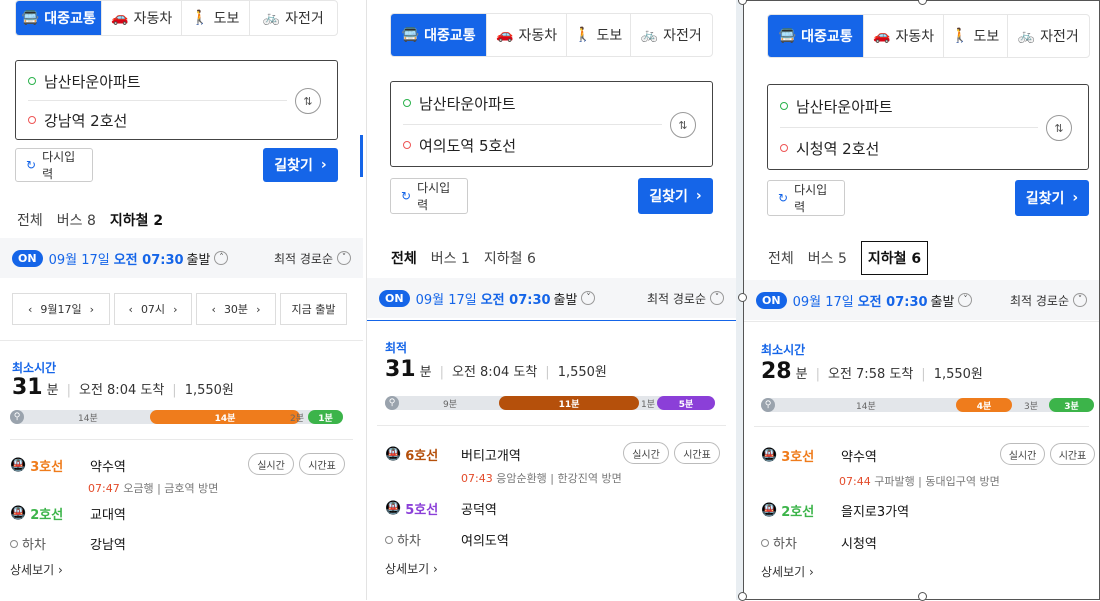 The width and height of the screenshot is (1100, 601). Describe the element at coordinates (221, 258) in the screenshot. I see `chevron-up-icon: ˄` at that location.